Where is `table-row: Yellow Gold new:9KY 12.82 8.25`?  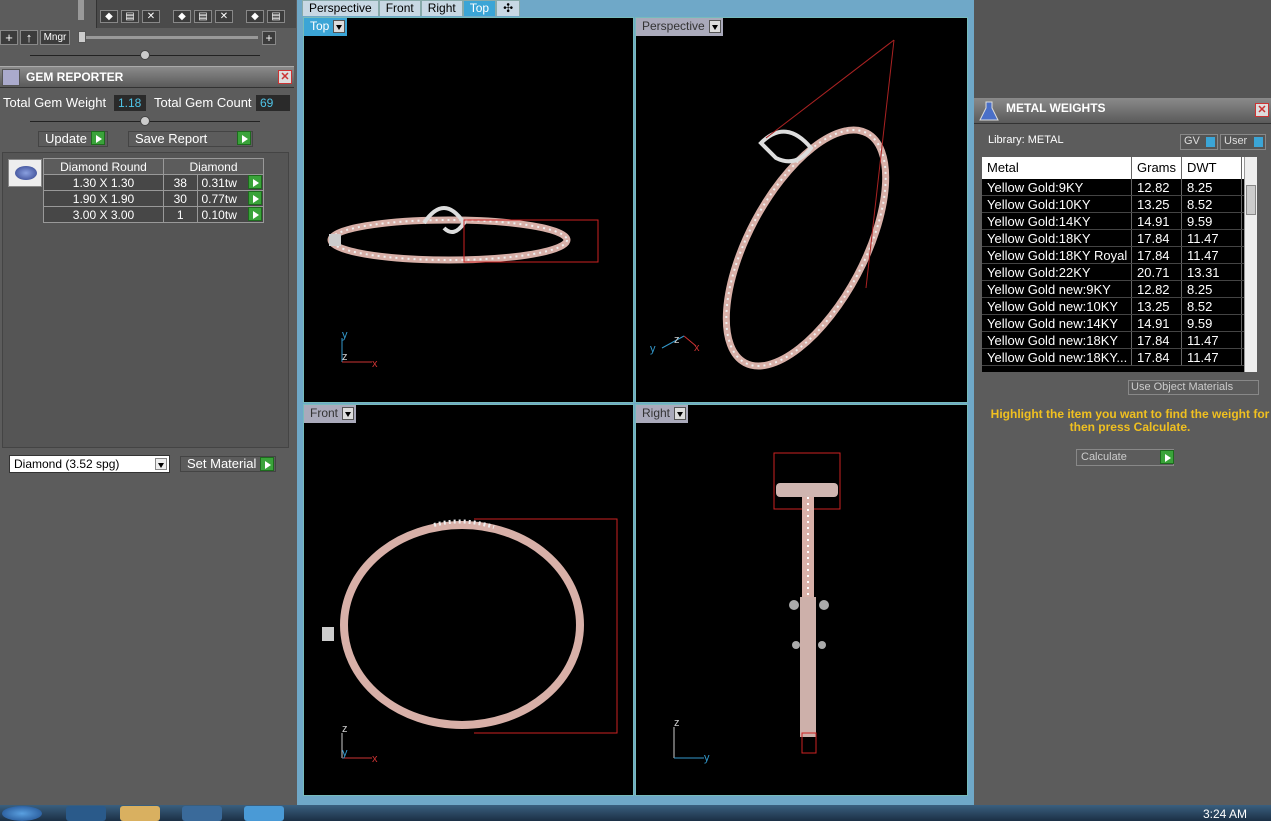
table-row: Yellow Gold new:9KY 12.82 8.25 is located at coordinates (1119, 289).